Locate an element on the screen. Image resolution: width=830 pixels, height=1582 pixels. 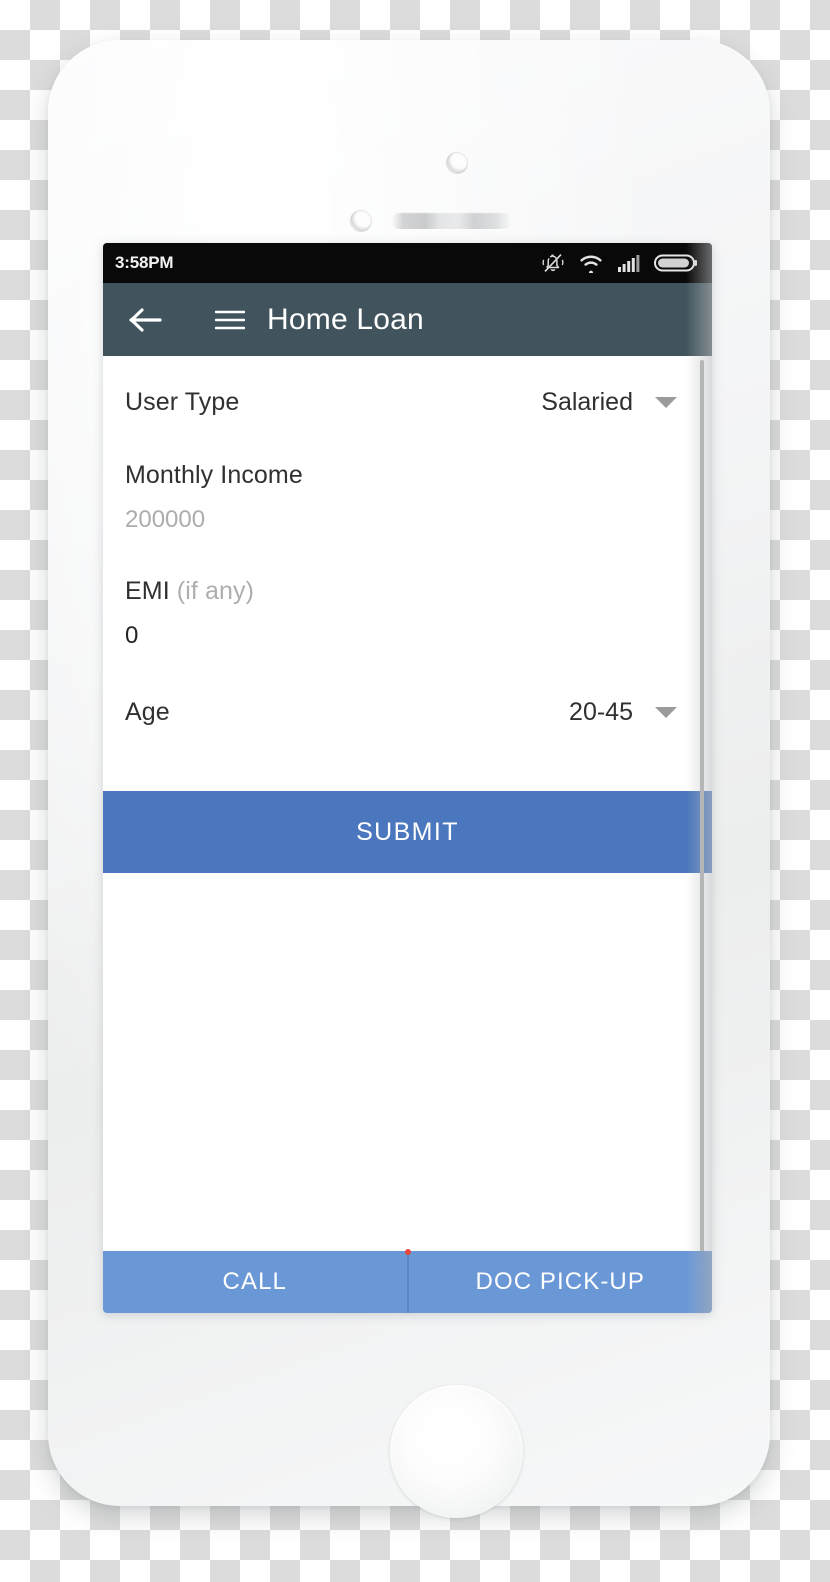
emi-input: 0 is located at coordinates (407, 636).